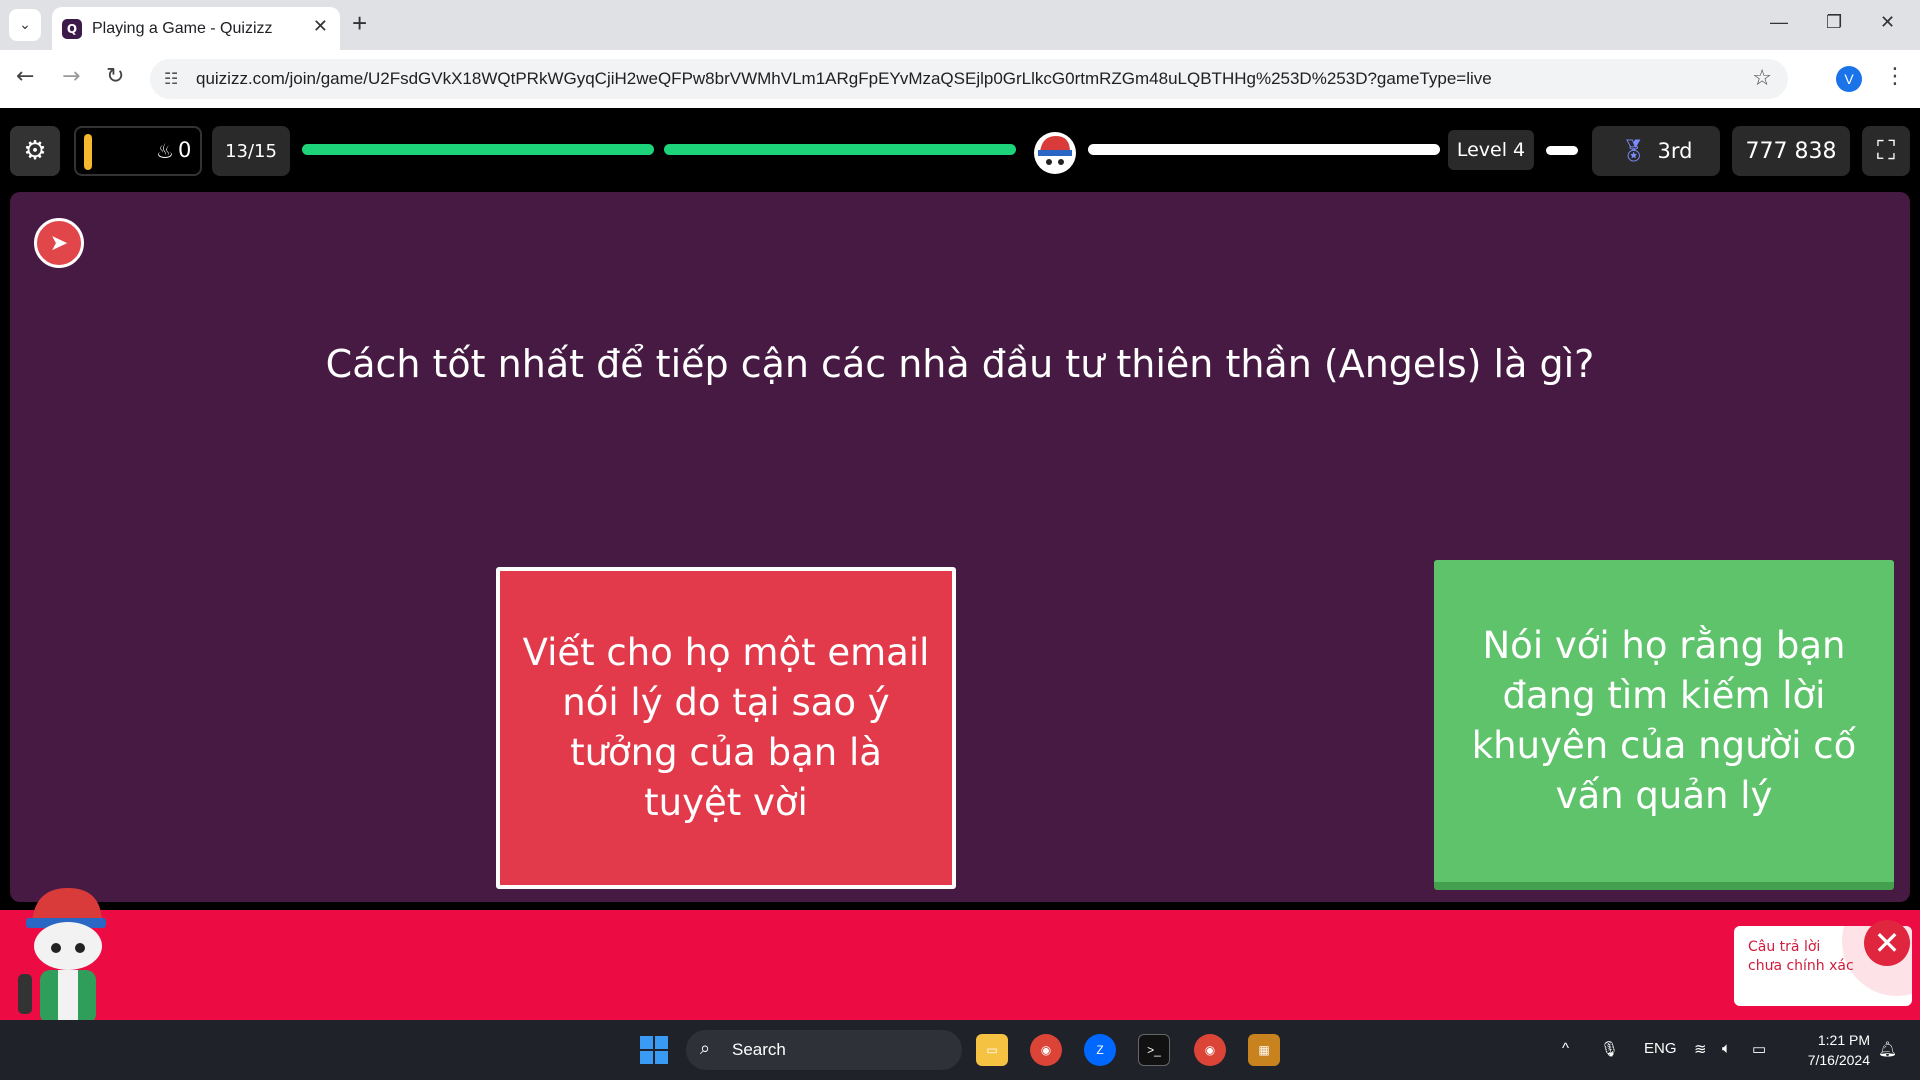 The height and width of the screenshot is (1080, 1920). Describe the element at coordinates (88, 152) in the screenshot. I see `streak-meter` at that location.